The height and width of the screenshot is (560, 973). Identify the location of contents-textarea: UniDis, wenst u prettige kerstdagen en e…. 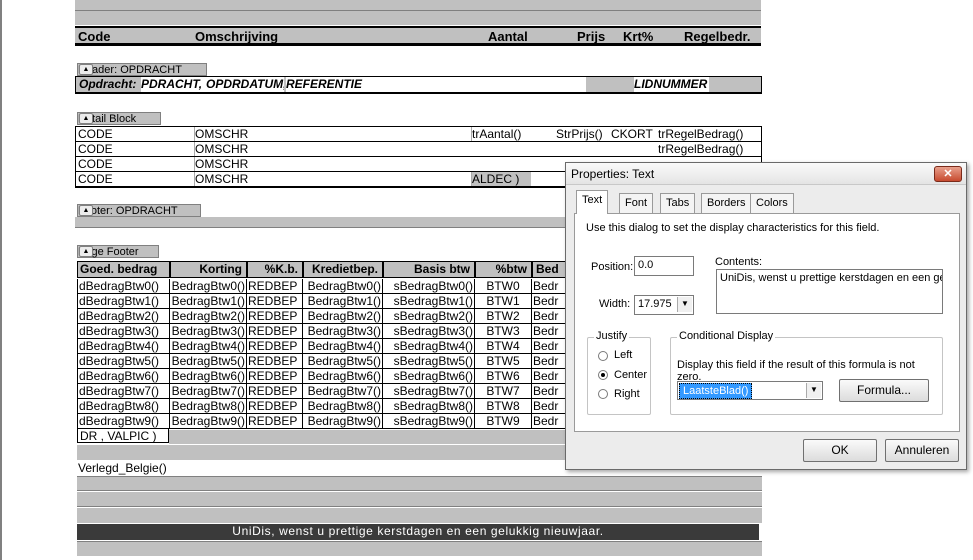
(829, 291).